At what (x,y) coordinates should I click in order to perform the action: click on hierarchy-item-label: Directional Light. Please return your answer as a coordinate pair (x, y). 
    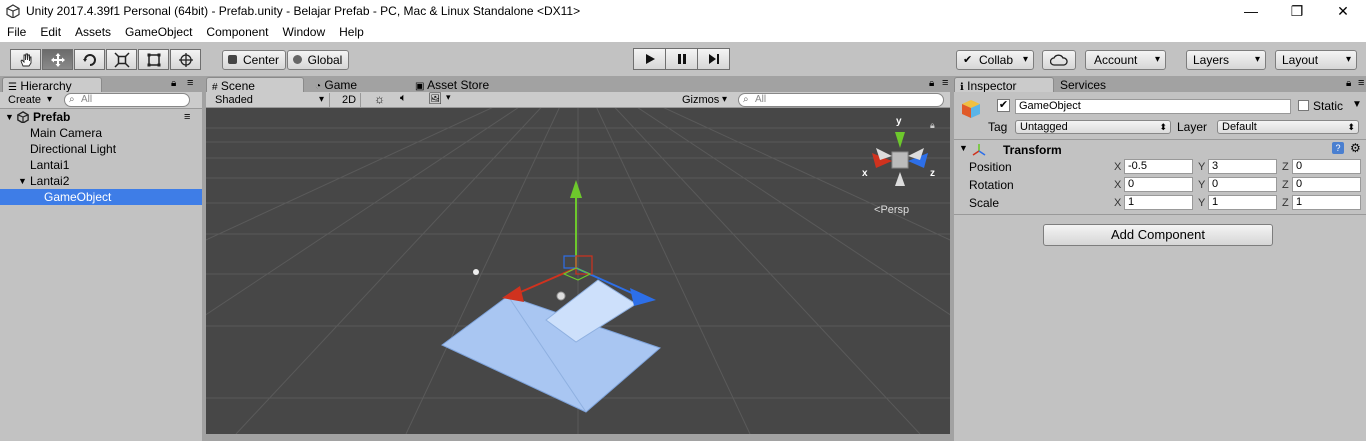
    Looking at the image, I should click on (73, 149).